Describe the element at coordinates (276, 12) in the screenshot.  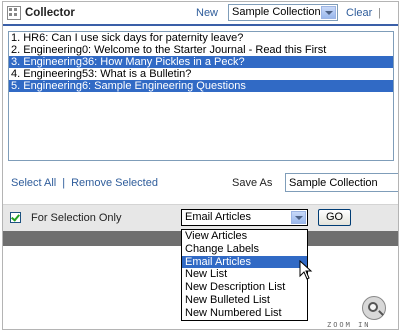
I see `collection-select-value: Sample Collection` at that location.